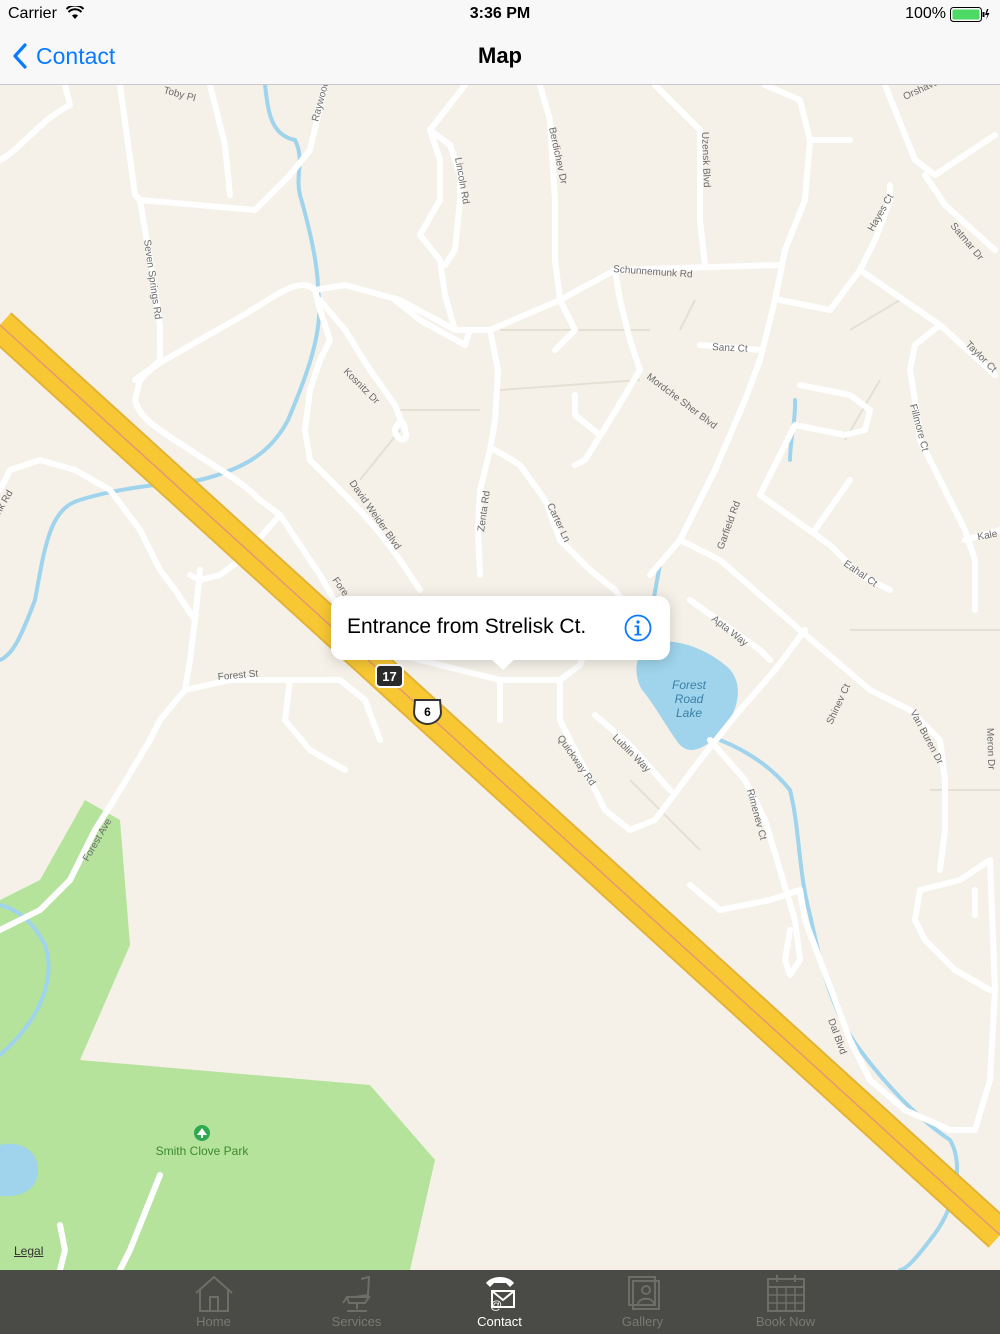 The height and width of the screenshot is (1334, 1000). I want to click on tab-book-now: Book Now, so click(785, 1302).